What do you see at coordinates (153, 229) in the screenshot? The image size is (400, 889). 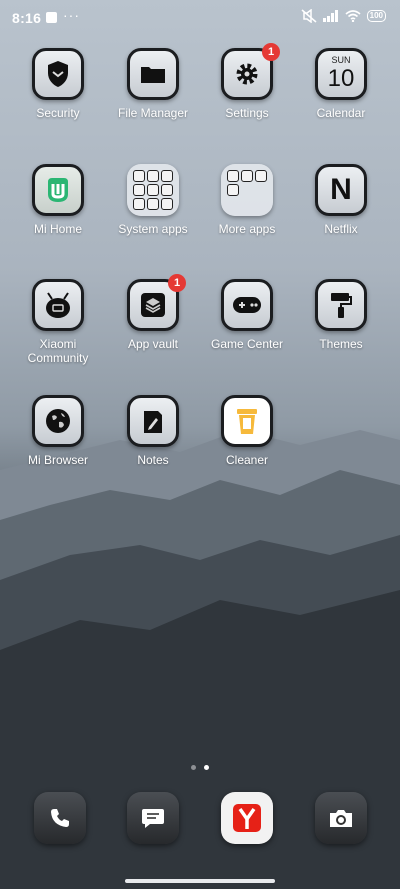 I see `app-label: System apps` at bounding box center [153, 229].